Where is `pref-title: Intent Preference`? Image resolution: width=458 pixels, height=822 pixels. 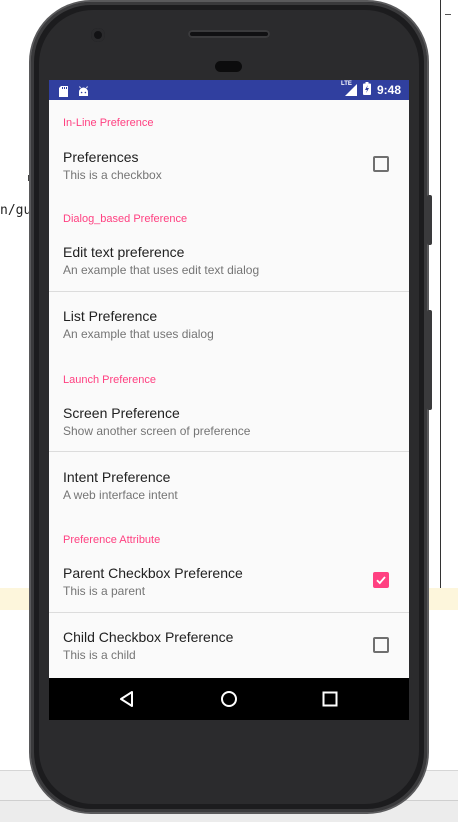 pref-title: Intent Preference is located at coordinates (117, 477).